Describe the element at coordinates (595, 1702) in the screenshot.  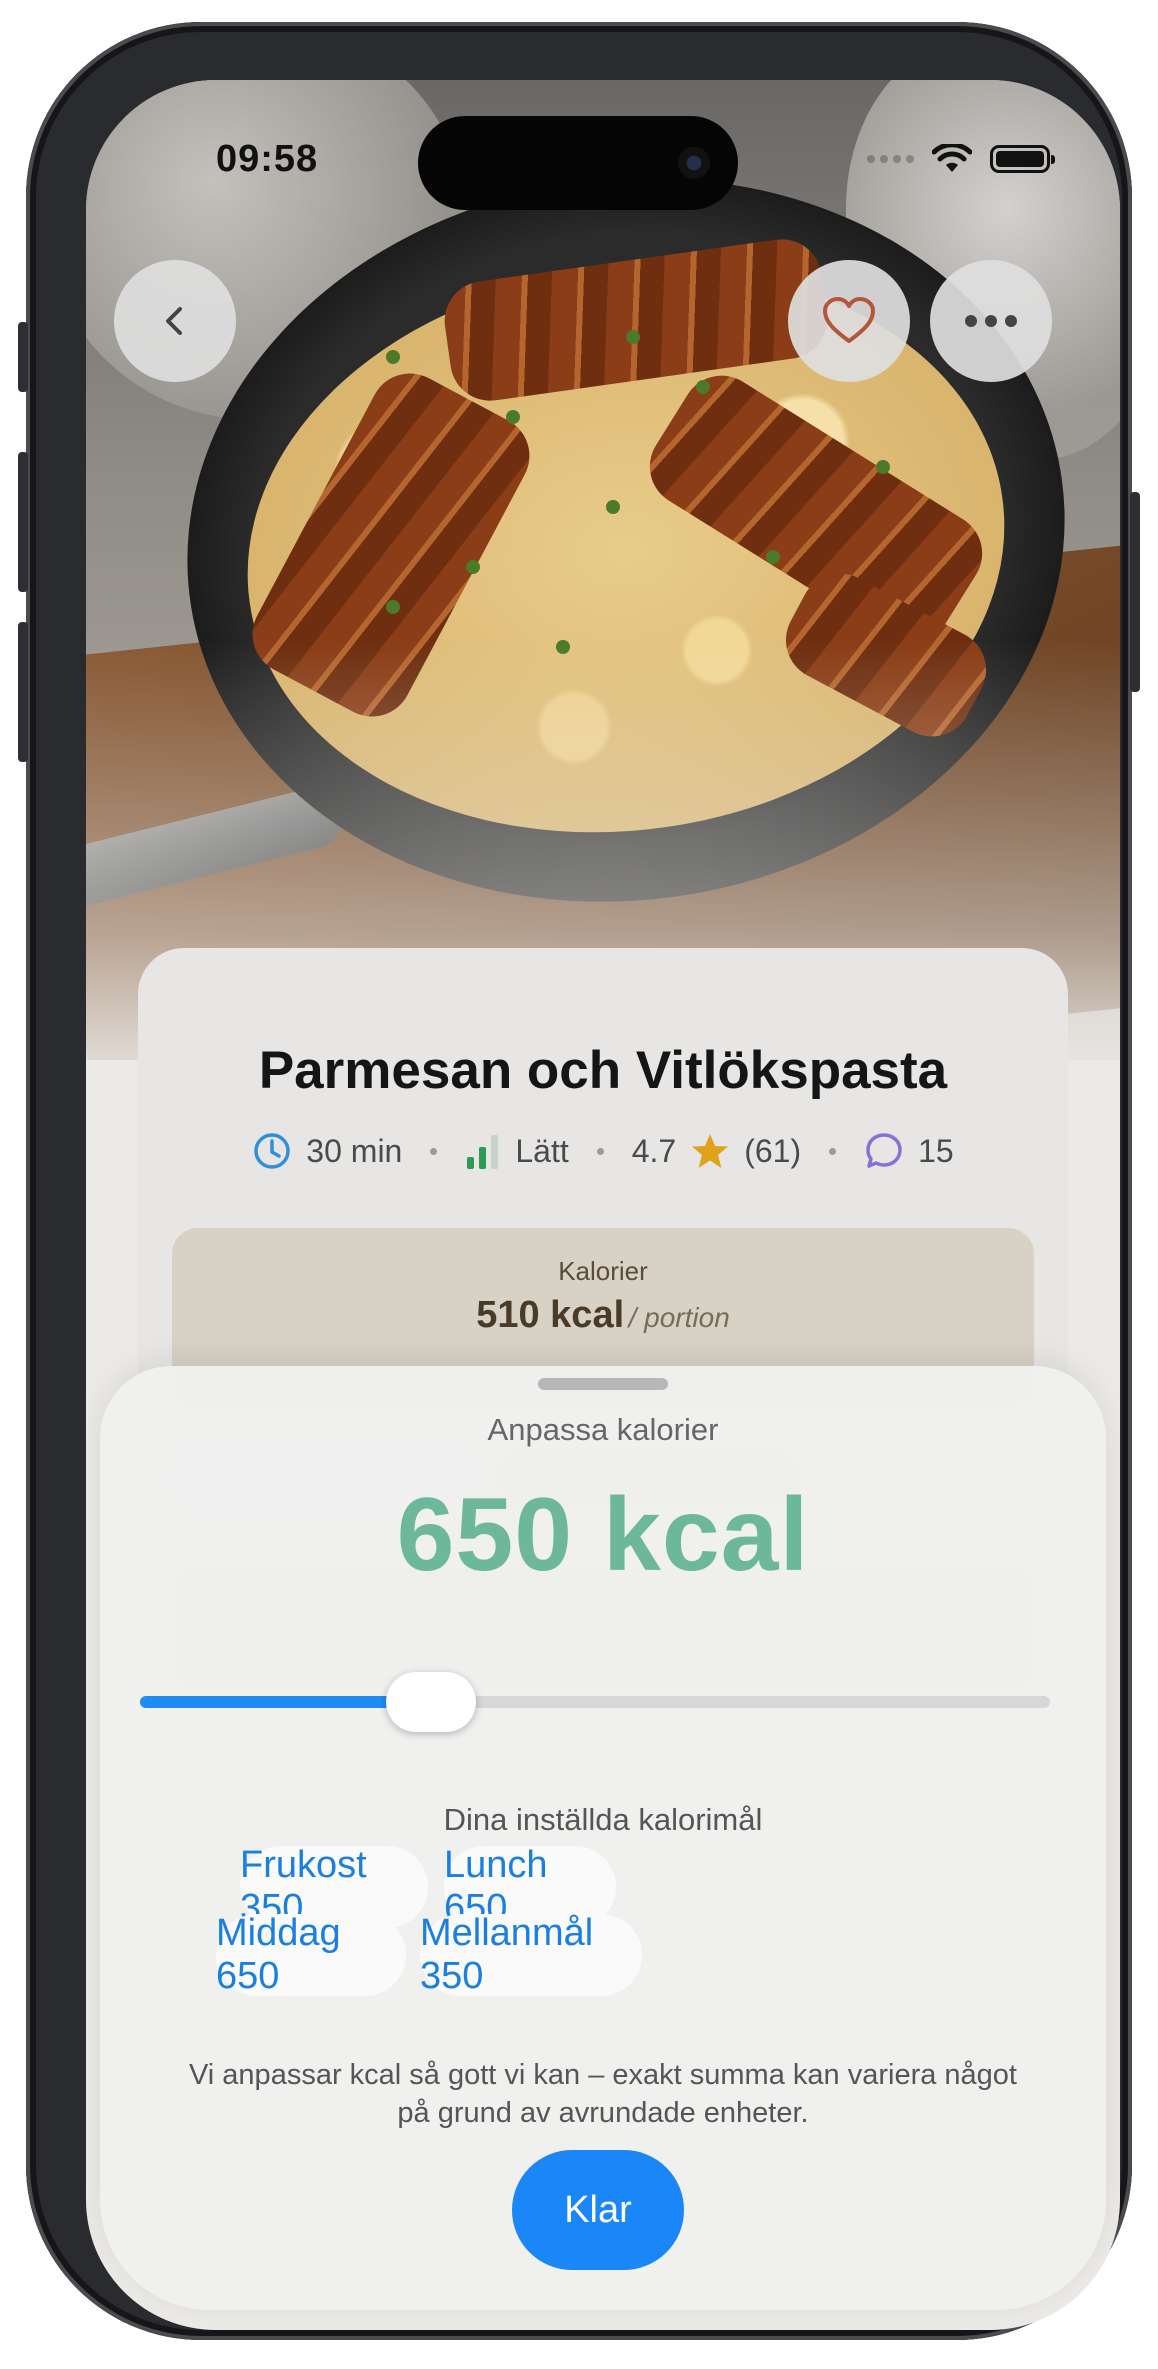
I see `kcal-slider` at that location.